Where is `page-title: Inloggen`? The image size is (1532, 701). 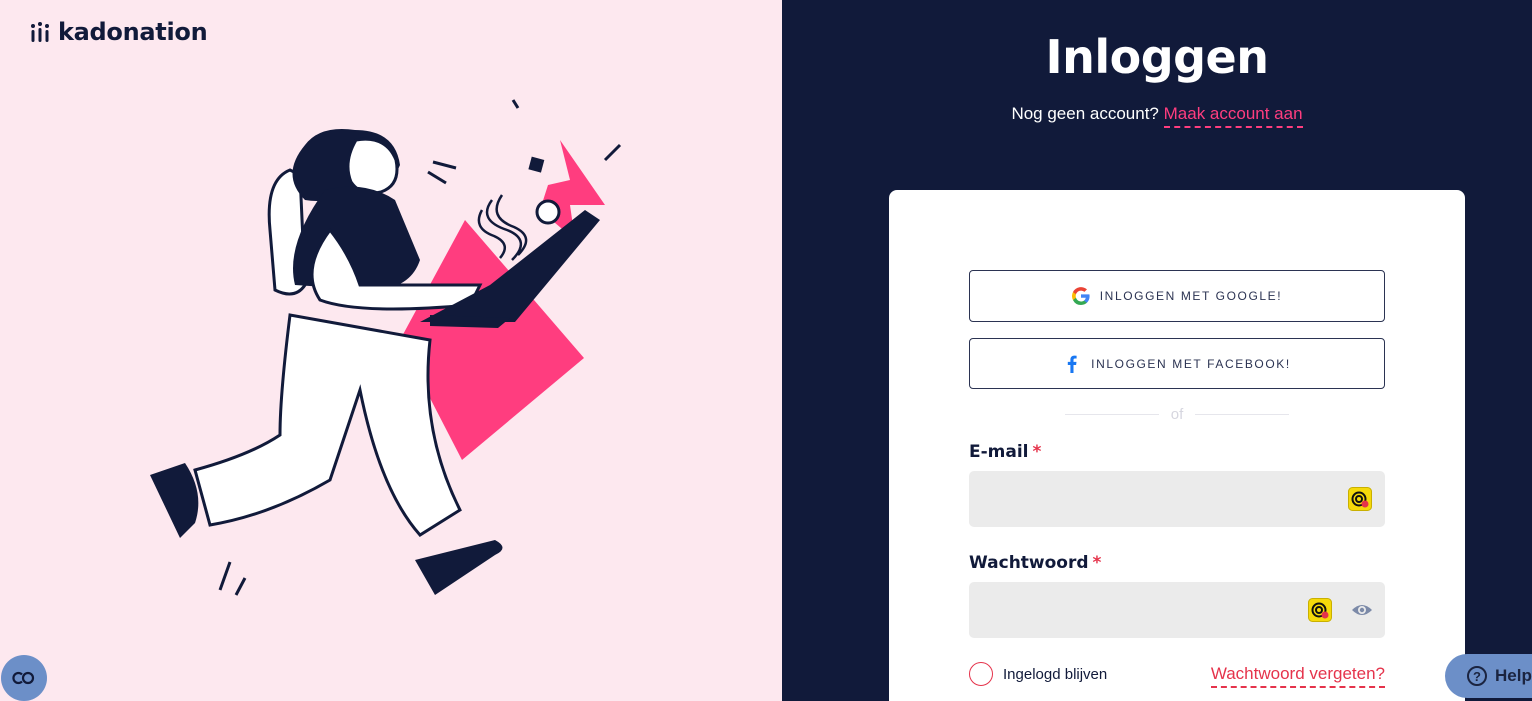 page-title: Inloggen is located at coordinates (1157, 57).